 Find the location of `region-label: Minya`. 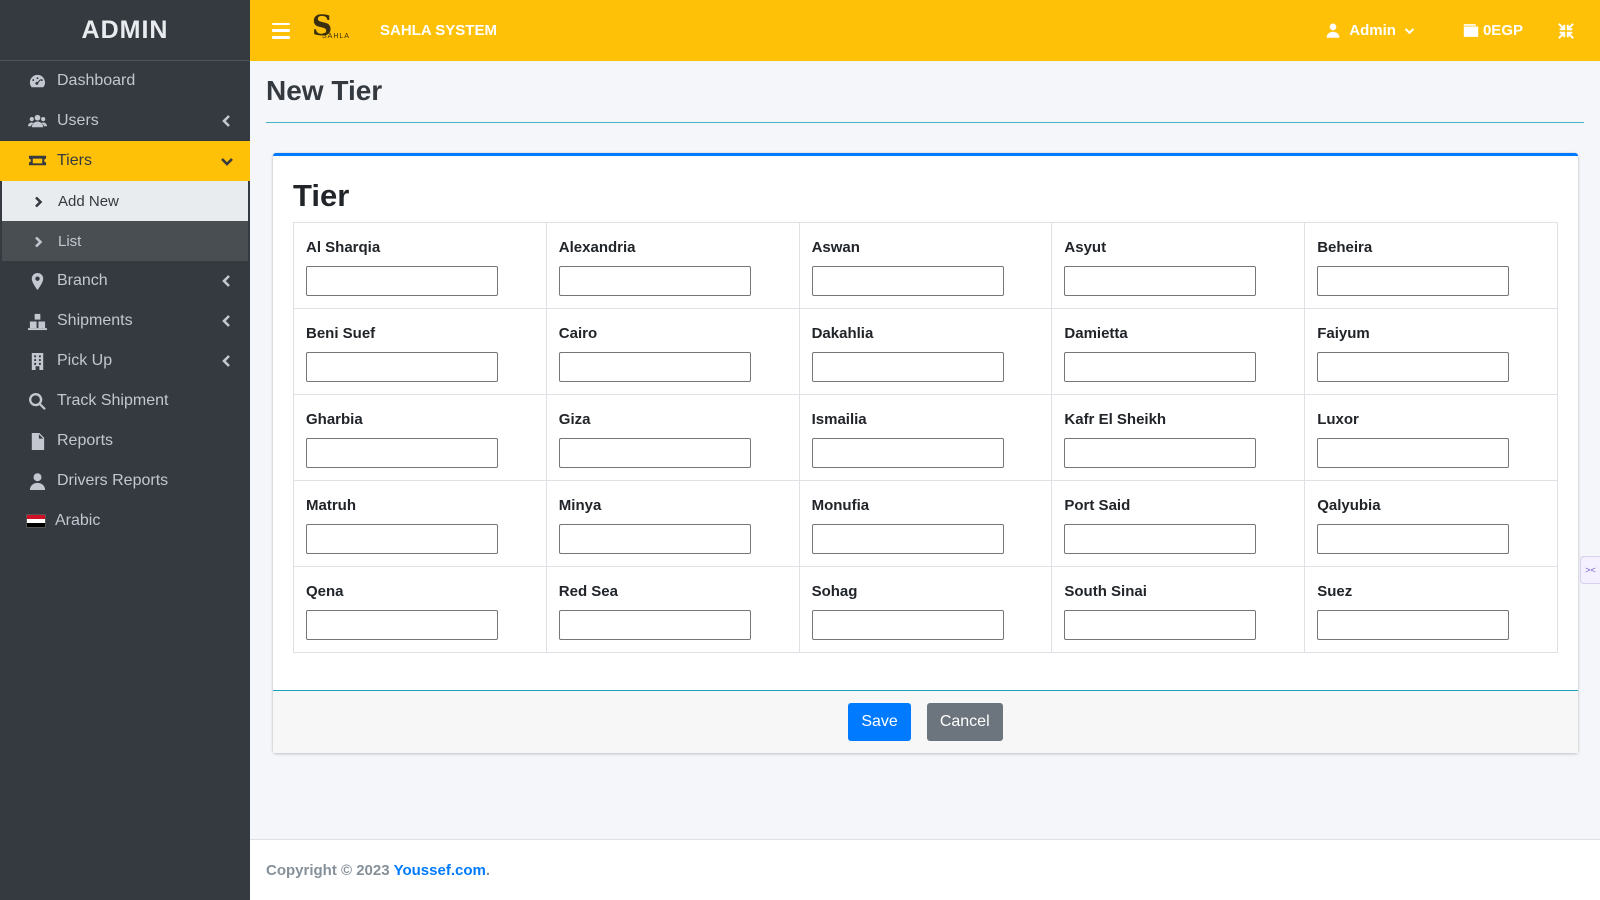

region-label: Minya is located at coordinates (580, 505).